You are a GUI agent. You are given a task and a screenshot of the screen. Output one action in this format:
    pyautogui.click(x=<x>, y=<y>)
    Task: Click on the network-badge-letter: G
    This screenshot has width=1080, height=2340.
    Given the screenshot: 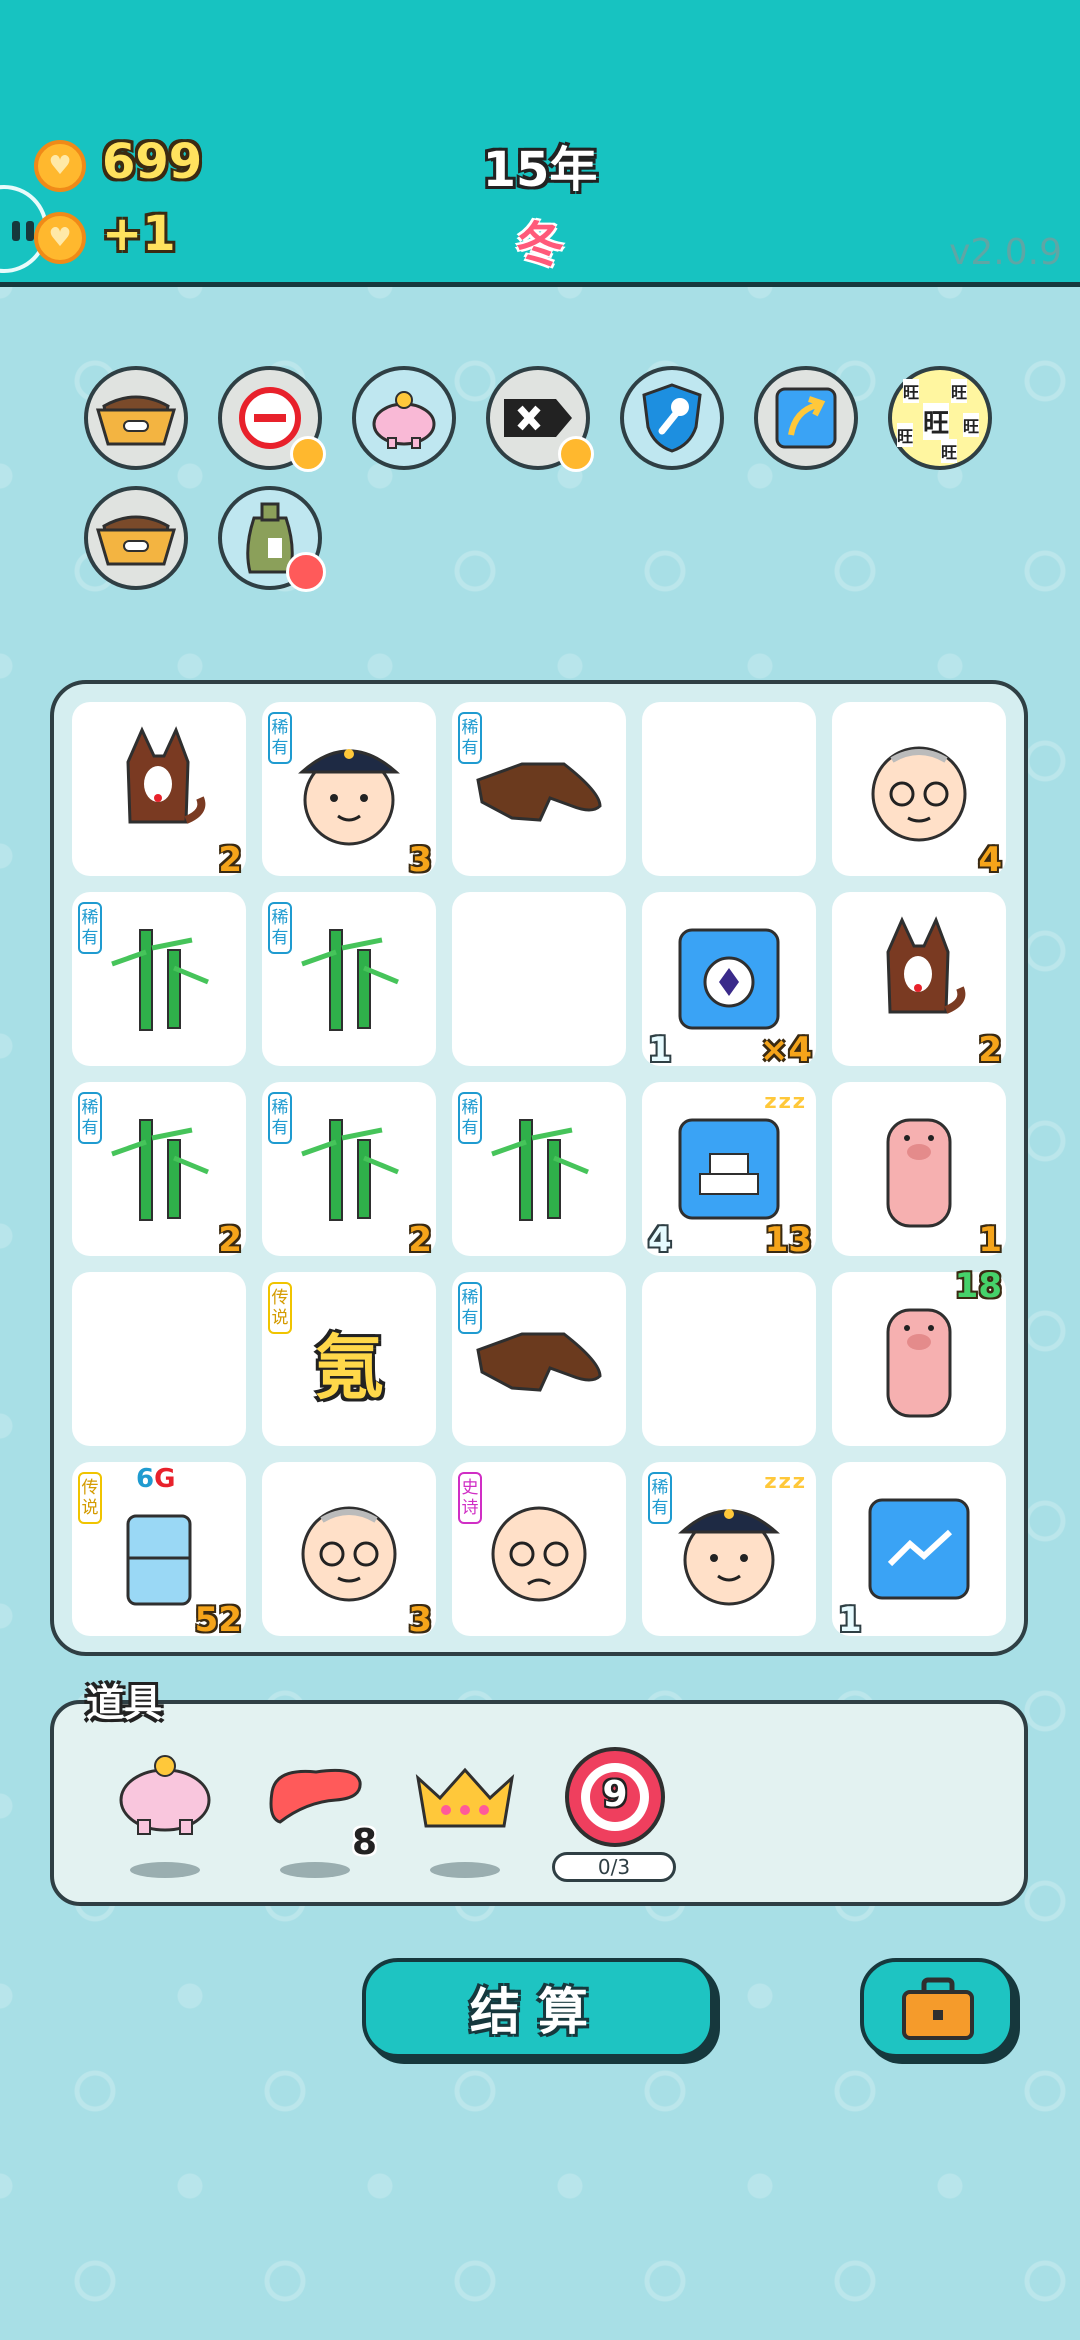 What is the action you would take?
    pyautogui.click(x=165, y=1479)
    